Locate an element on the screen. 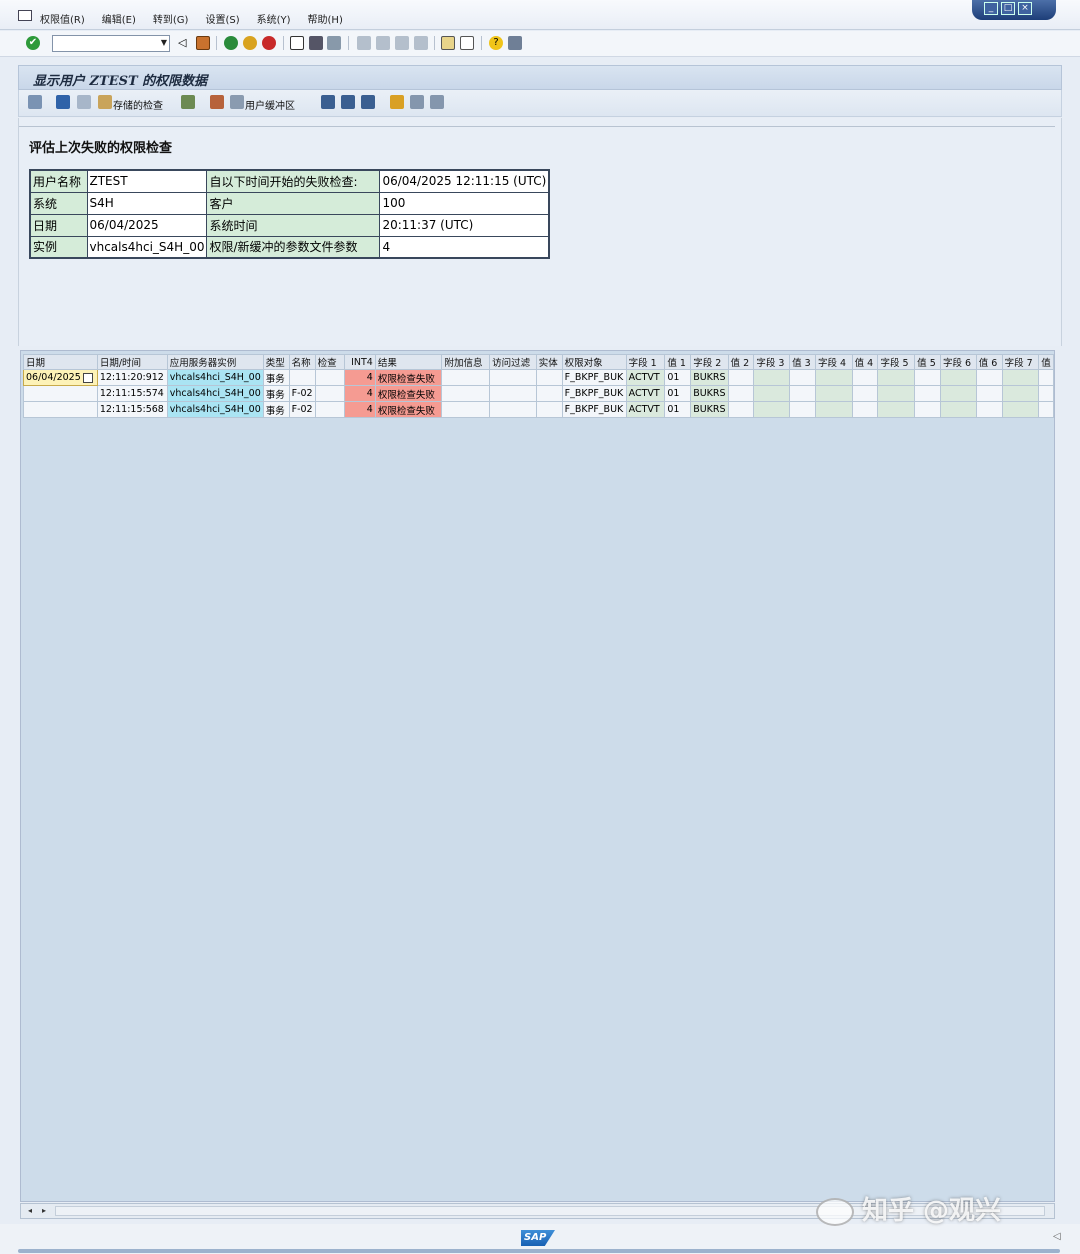 This screenshot has height=1254, width=1080. menu-authorization-values: 权限值(R) is located at coordinates (62, 18).